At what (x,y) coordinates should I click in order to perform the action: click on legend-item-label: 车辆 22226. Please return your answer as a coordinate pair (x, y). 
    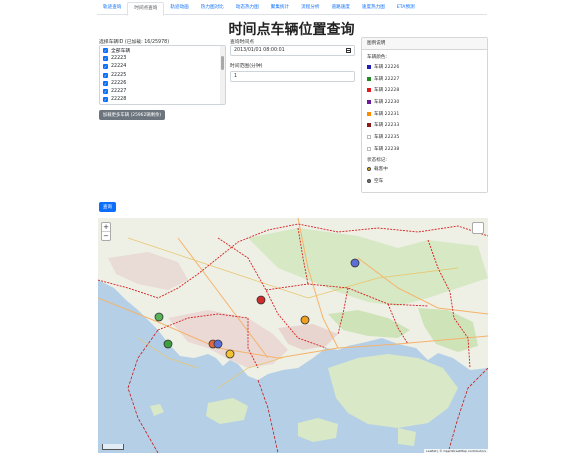
    Looking at the image, I should click on (387, 67).